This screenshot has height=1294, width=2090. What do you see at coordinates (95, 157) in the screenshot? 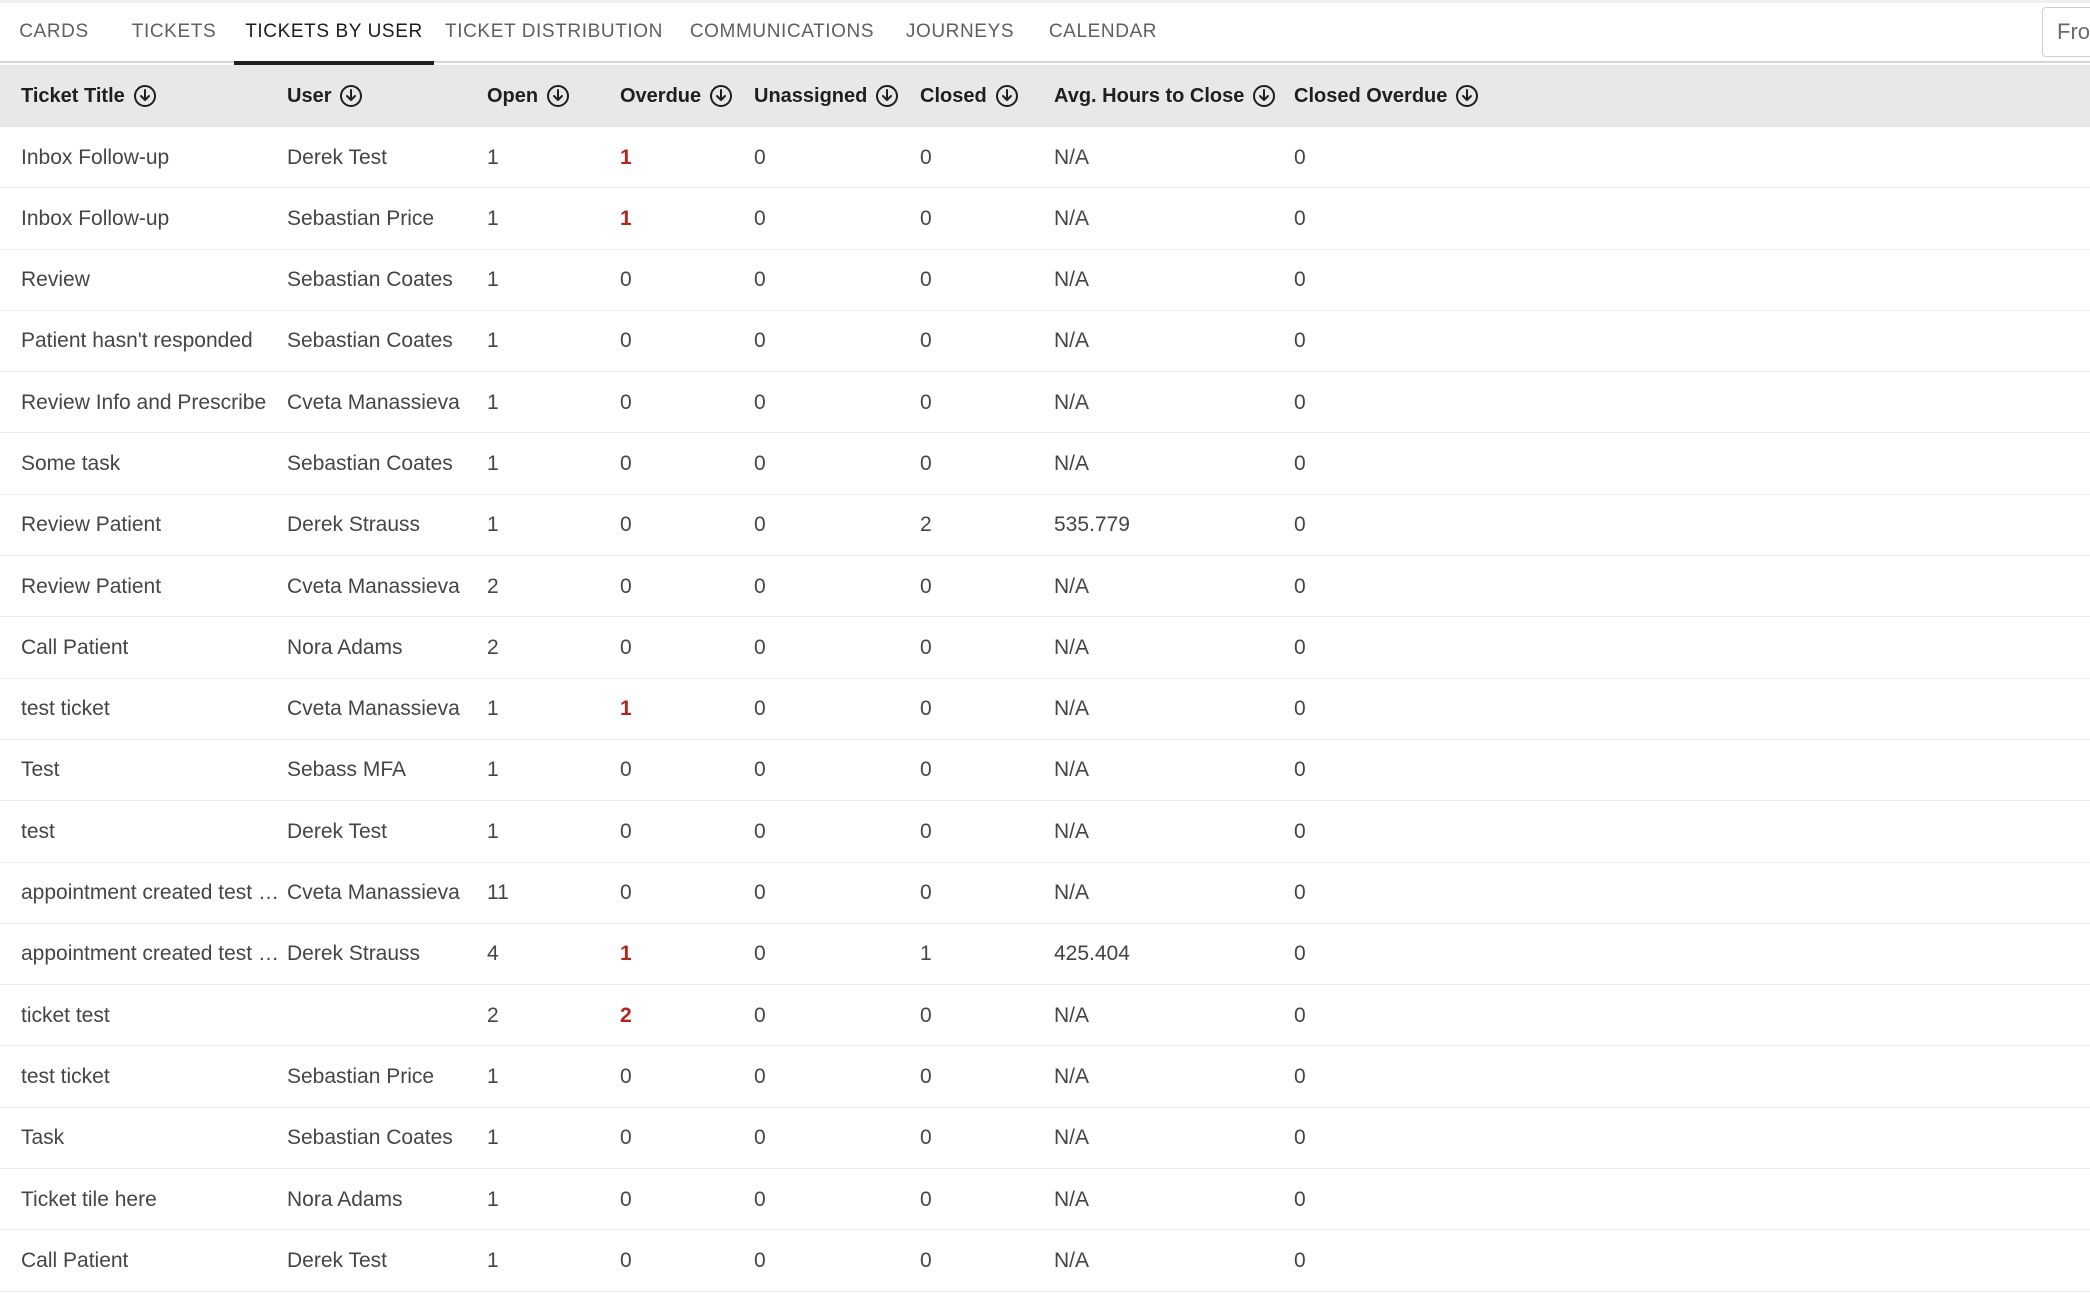
I see `ticket-title-text: Inbox Follow-up` at bounding box center [95, 157].